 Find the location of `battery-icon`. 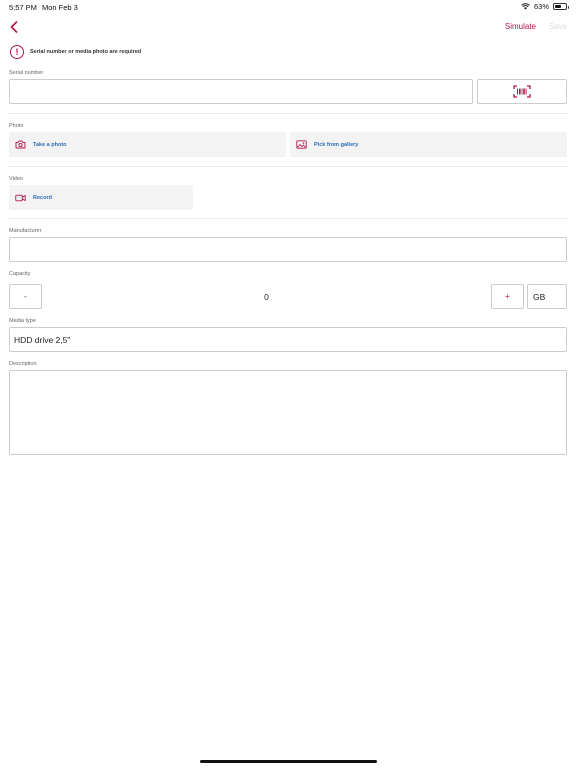

battery-icon is located at coordinates (561, 6).